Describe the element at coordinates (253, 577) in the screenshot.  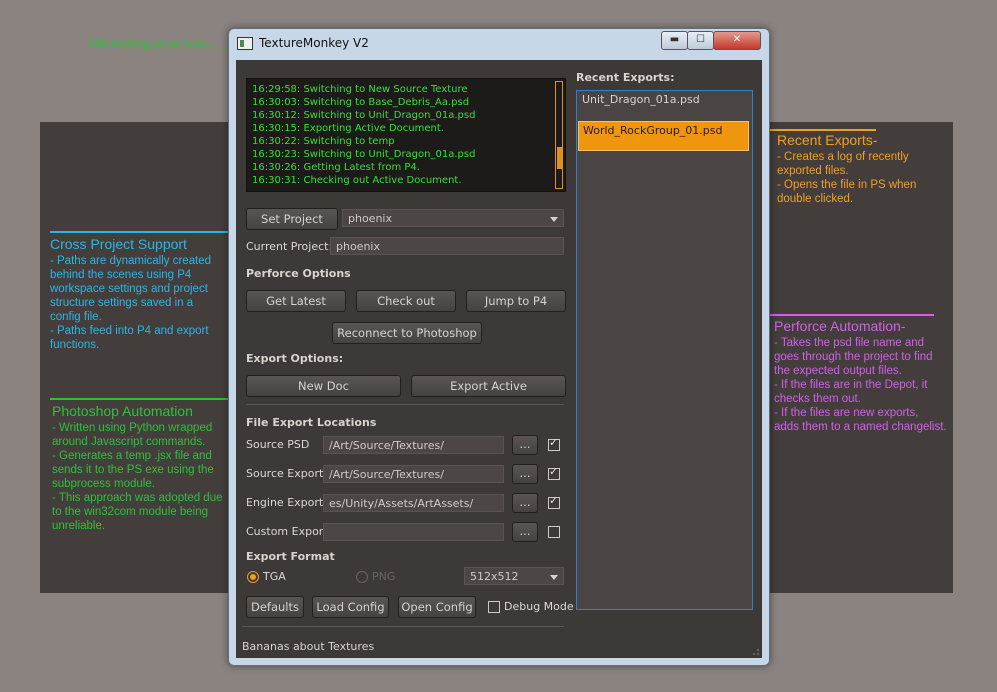
I see `tga-radio` at that location.